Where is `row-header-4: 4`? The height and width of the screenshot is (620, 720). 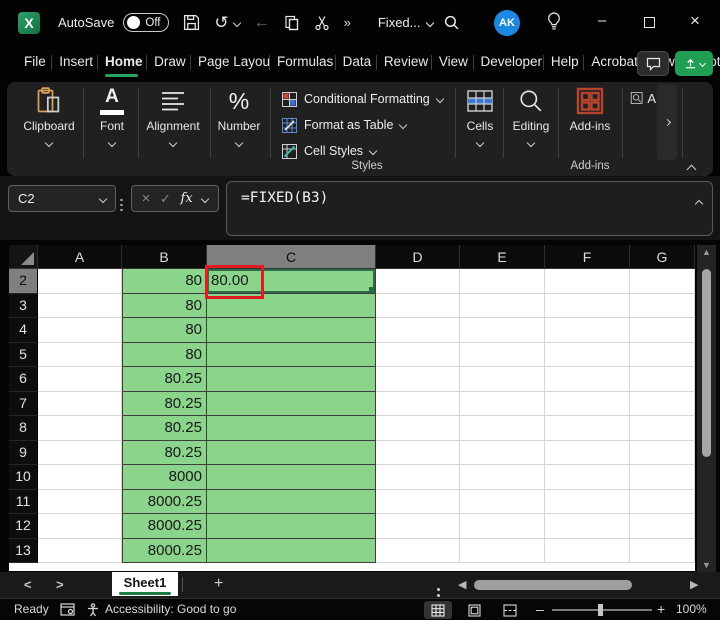 row-header-4: 4 is located at coordinates (23, 330).